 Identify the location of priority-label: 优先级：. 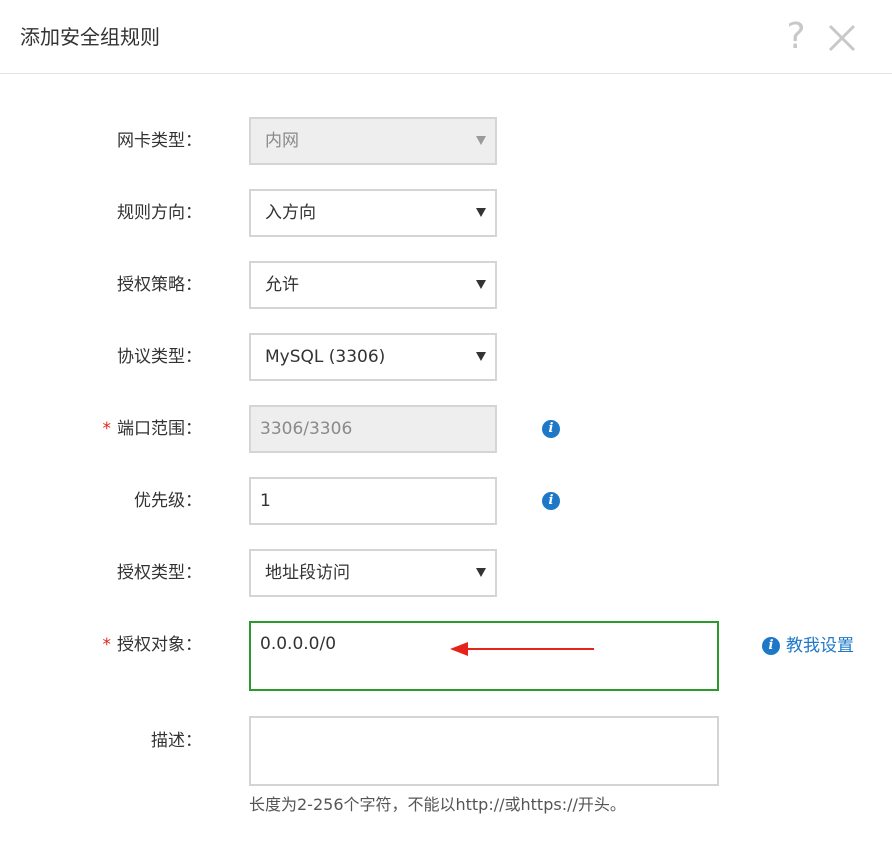
(146, 501).